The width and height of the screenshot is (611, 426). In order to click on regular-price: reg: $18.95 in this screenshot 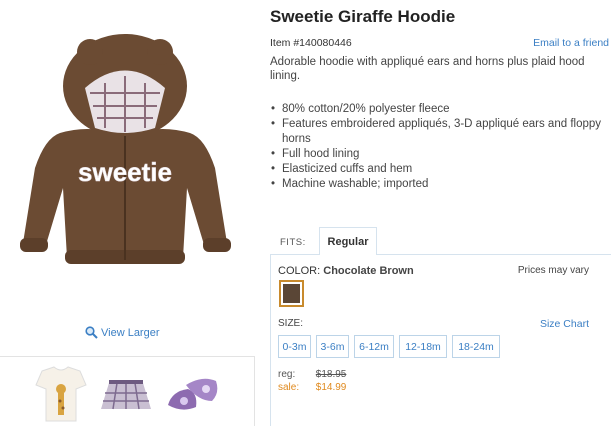, I will do `click(312, 374)`.